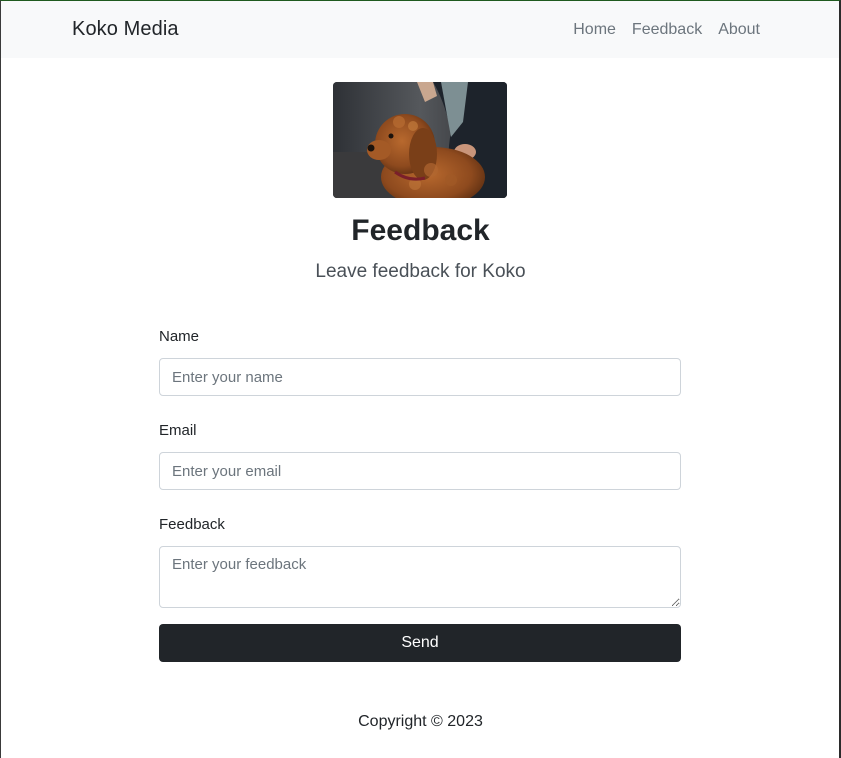 The image size is (841, 758). What do you see at coordinates (420, 643) in the screenshot?
I see `send-button: Send` at bounding box center [420, 643].